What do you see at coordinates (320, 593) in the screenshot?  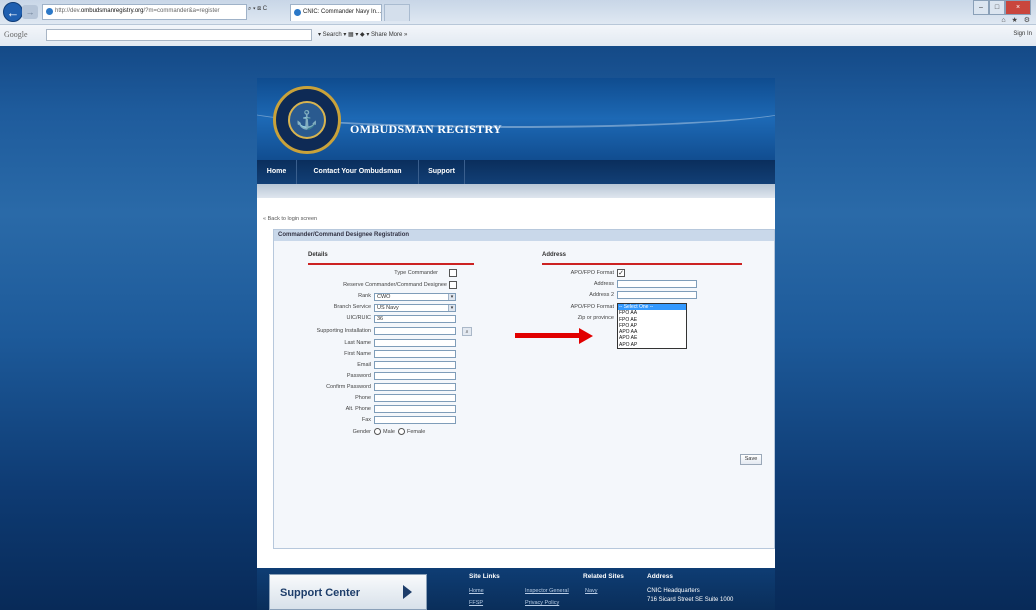 I see `support-center-label: Support Center` at bounding box center [320, 593].